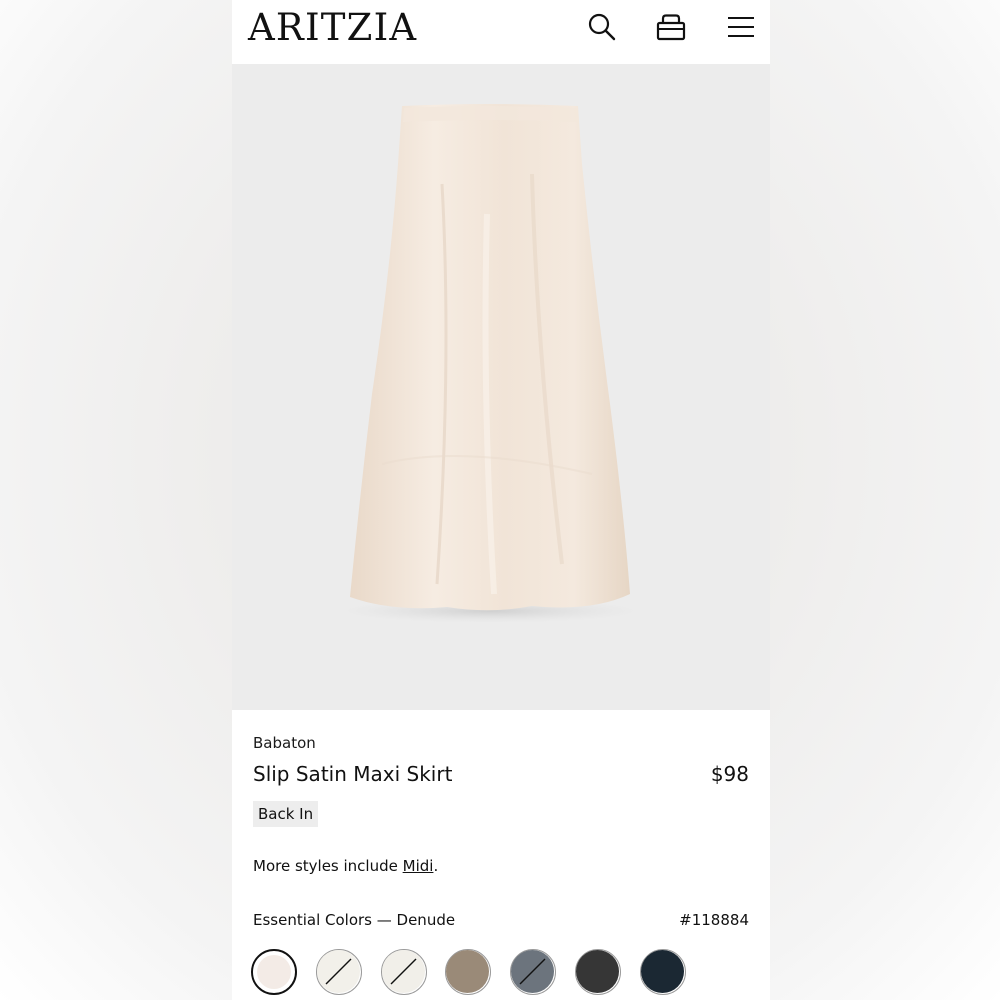  Describe the element at coordinates (501, 974) in the screenshot. I see `color-swatches` at that location.